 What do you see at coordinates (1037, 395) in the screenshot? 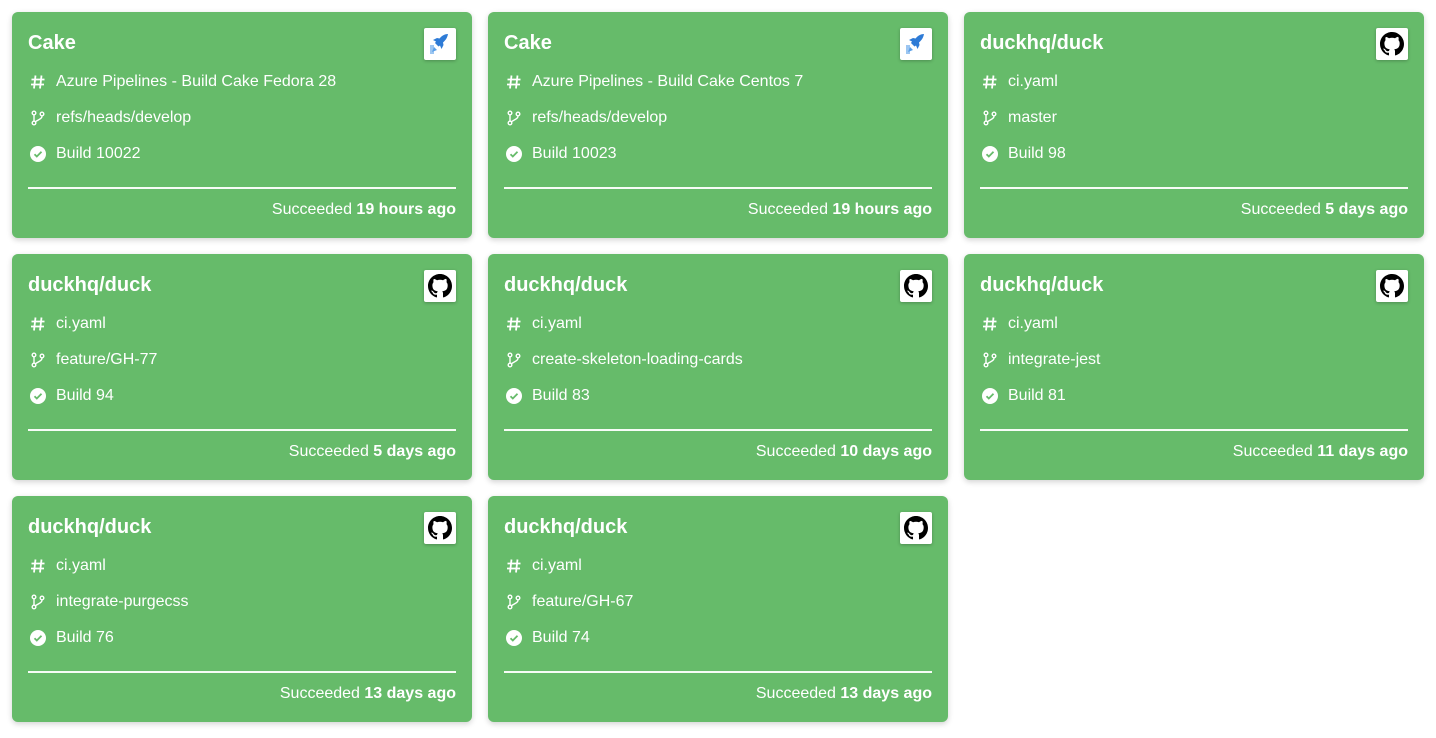
I see `build-number: Build 81` at bounding box center [1037, 395].